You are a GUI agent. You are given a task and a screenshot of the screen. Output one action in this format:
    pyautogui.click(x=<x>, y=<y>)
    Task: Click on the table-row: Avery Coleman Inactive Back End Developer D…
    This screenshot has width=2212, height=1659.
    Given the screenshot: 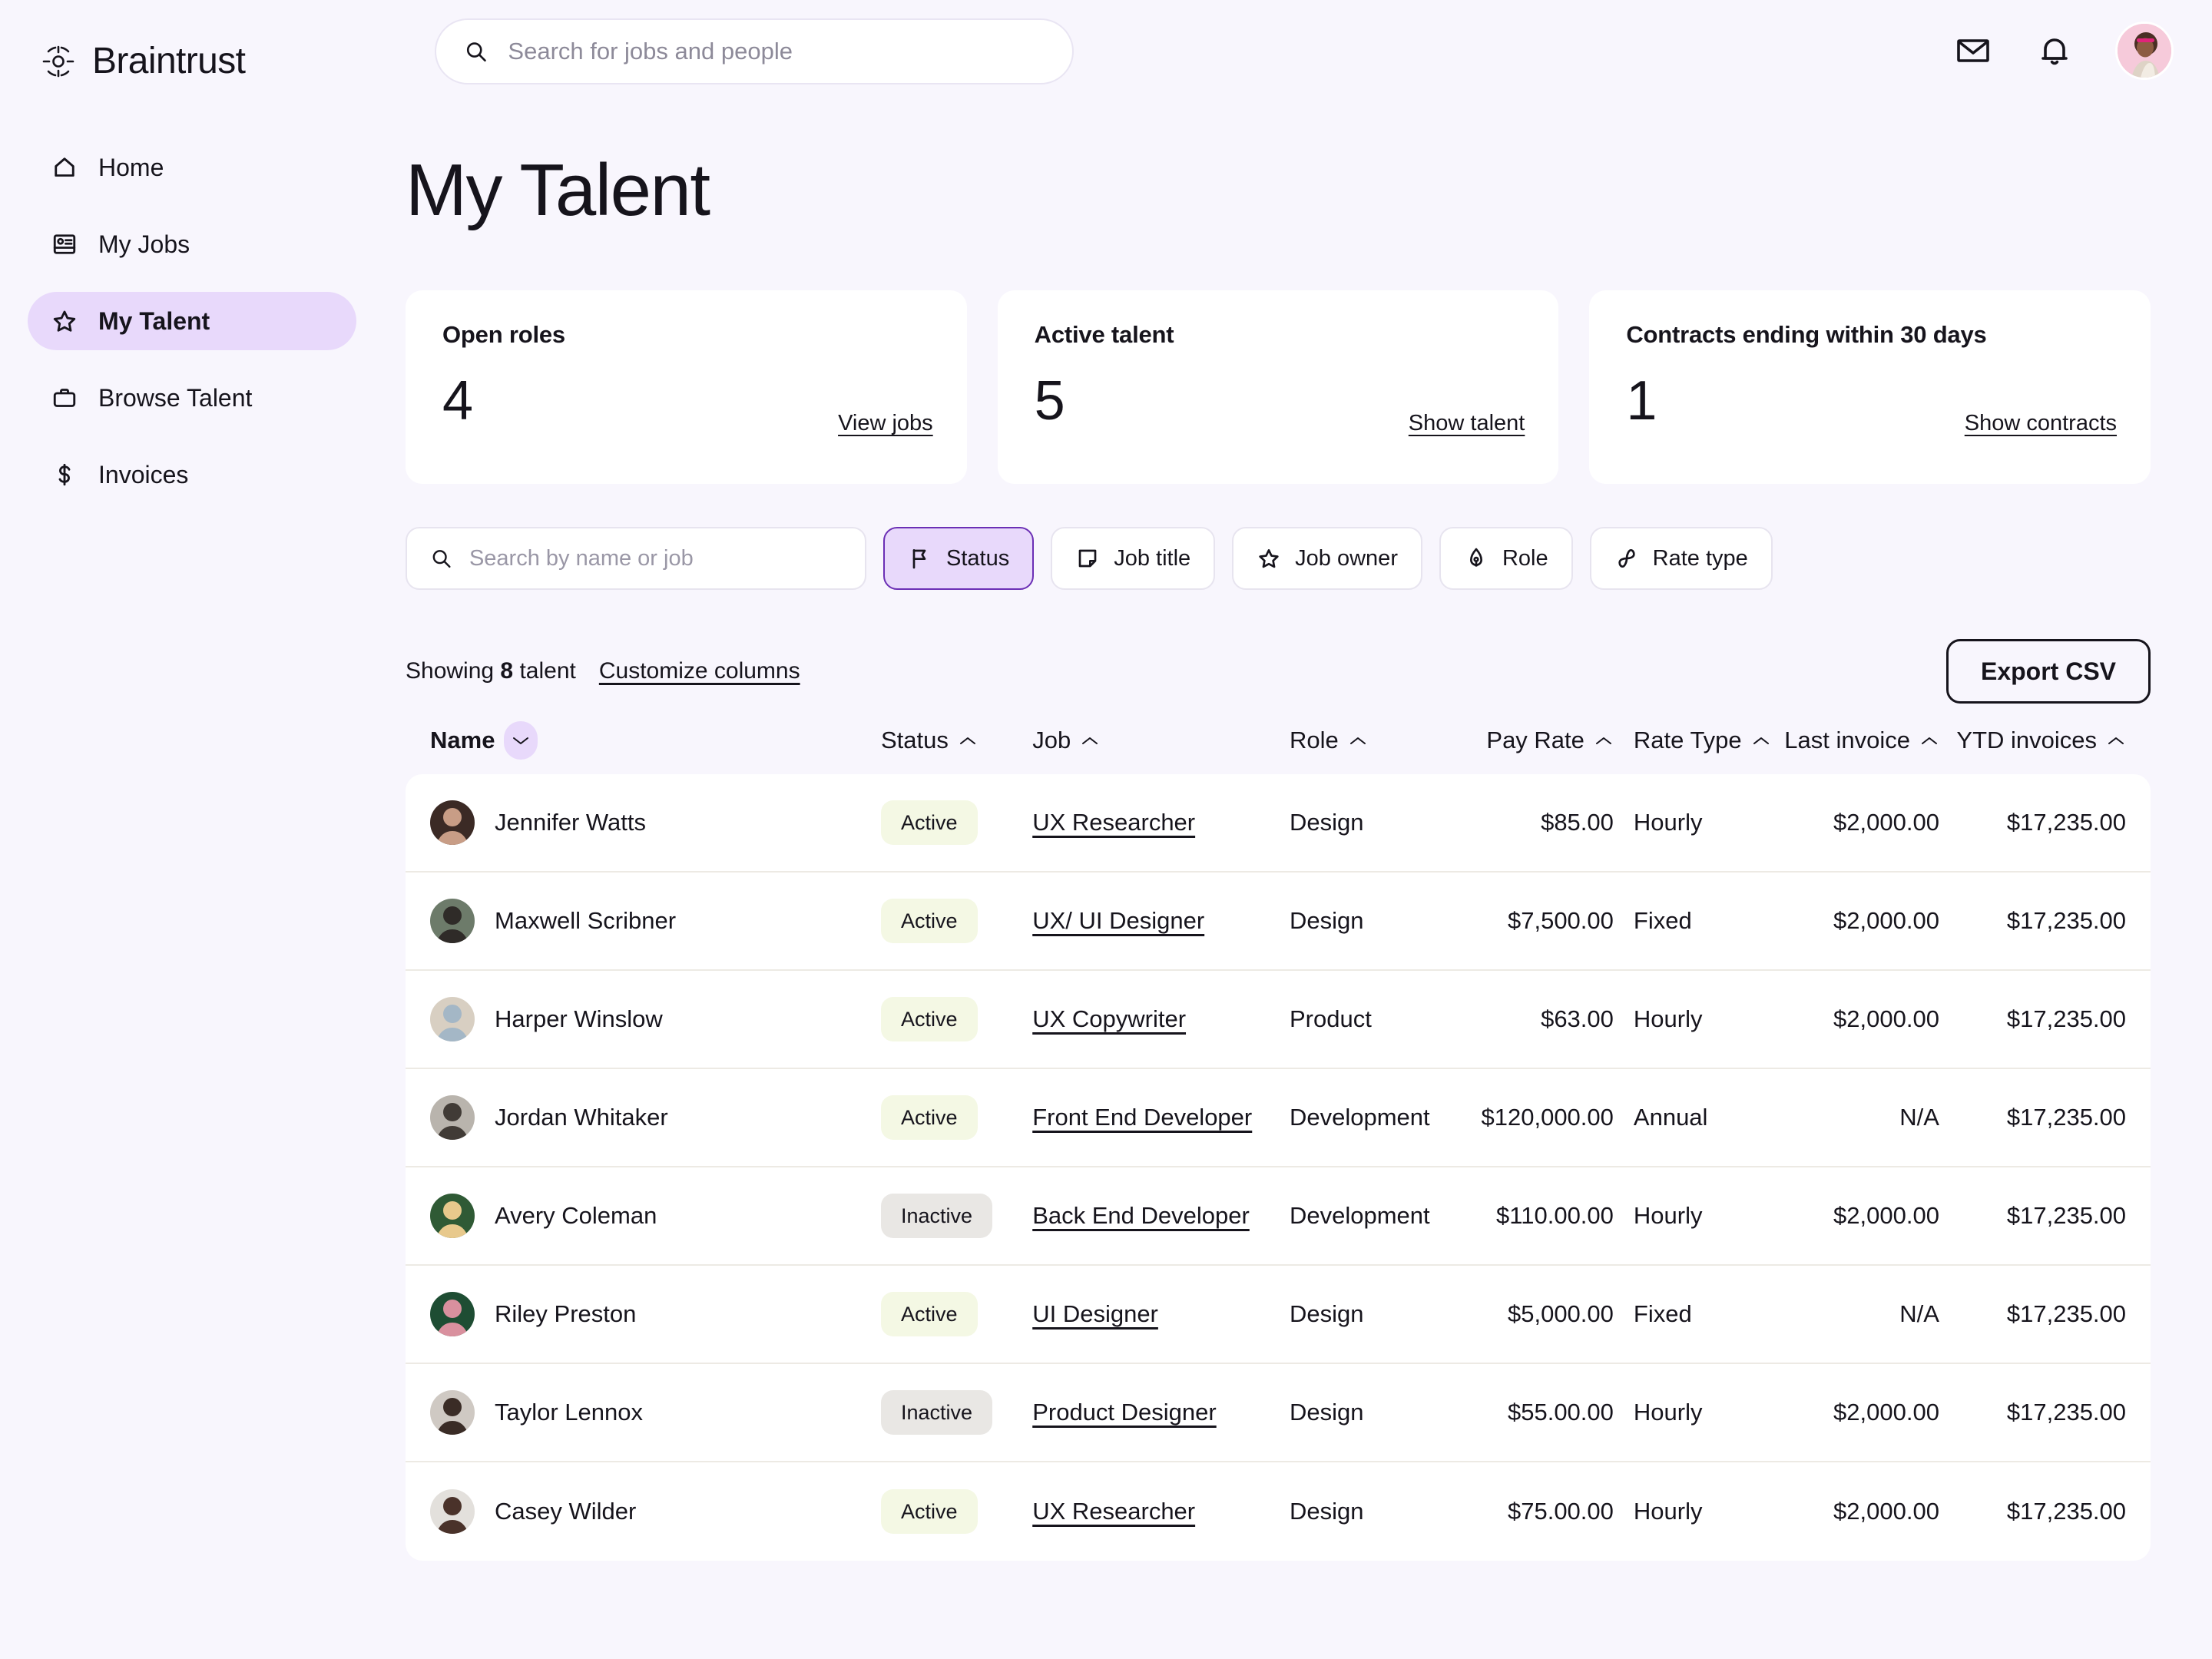 What is the action you would take?
    pyautogui.click(x=1279, y=1216)
    